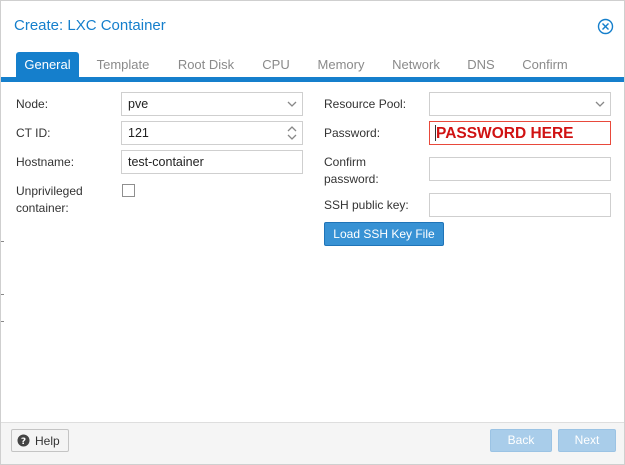  I want to click on password-value: PASSWORD HERE, so click(505, 133).